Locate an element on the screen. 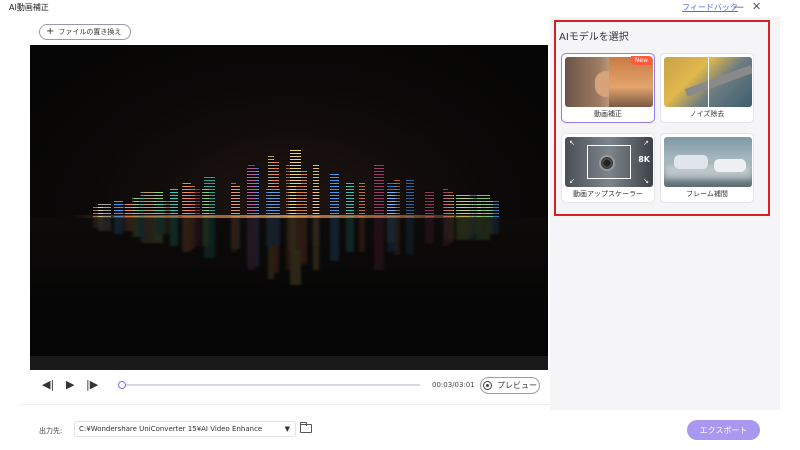 This screenshot has height=450, width=800. model-card-label: 動画補正 is located at coordinates (608, 114).